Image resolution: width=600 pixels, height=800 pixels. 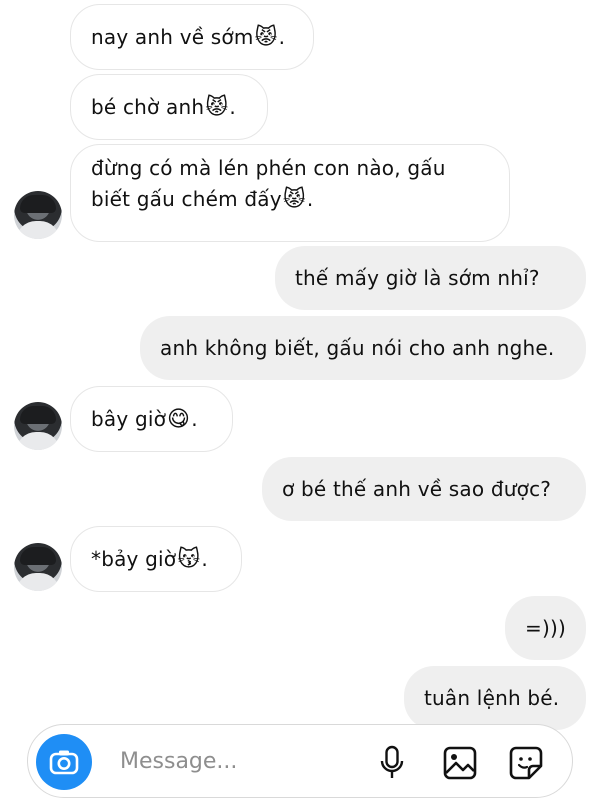 I want to click on message-text: bé chờ anh, so click(x=148, y=106).